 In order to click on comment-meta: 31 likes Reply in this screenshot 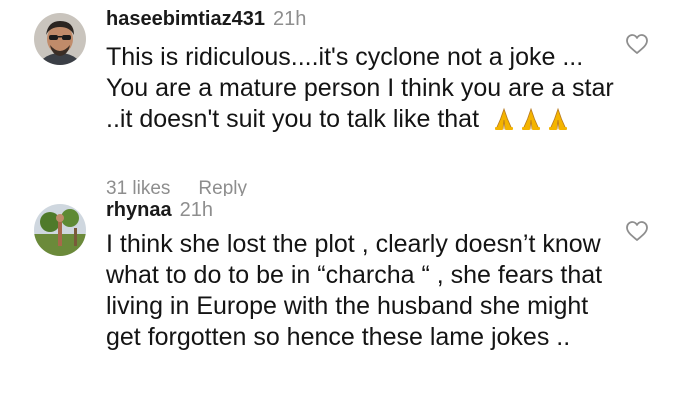, I will do `click(176, 187)`.